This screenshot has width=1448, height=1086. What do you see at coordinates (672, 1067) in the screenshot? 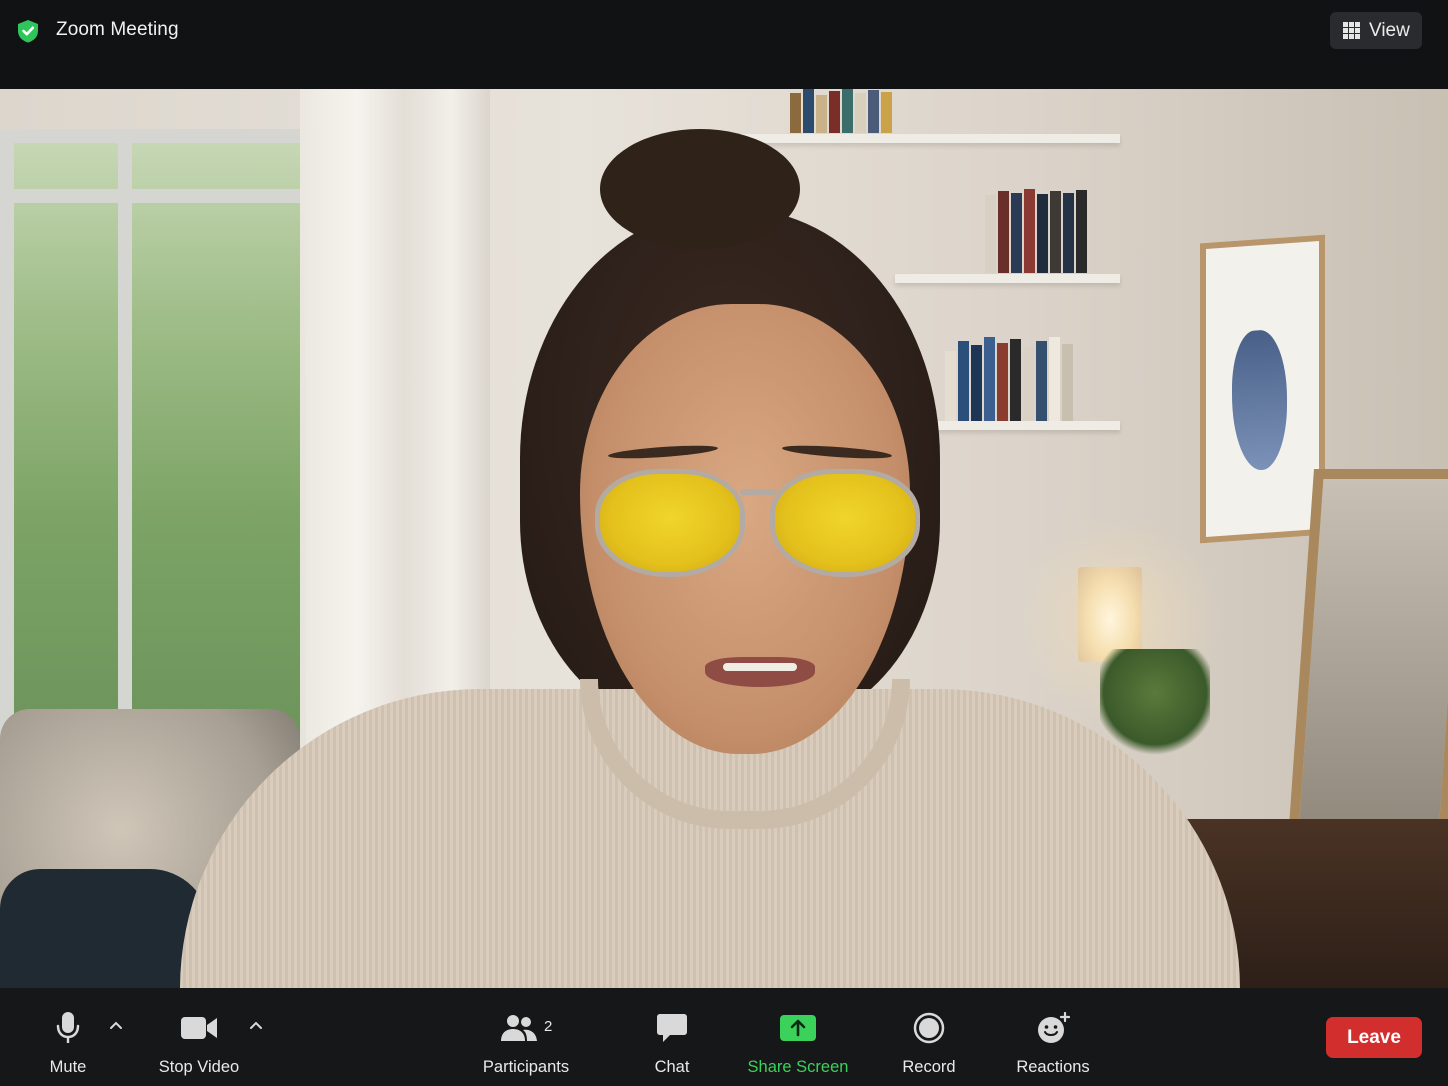
I see `chat-label: Chat` at bounding box center [672, 1067].